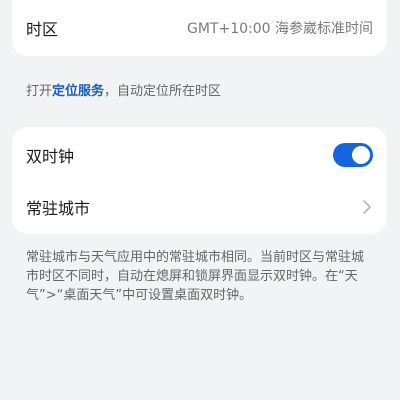 This screenshot has width=400, height=400. What do you see at coordinates (361, 155) in the screenshot?
I see `toggle-knob` at bounding box center [361, 155].